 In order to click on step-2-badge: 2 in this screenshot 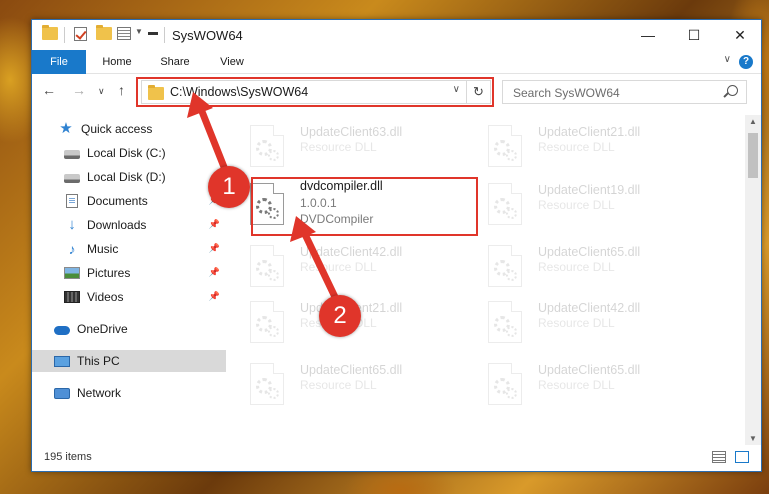, I will do `click(340, 316)`.